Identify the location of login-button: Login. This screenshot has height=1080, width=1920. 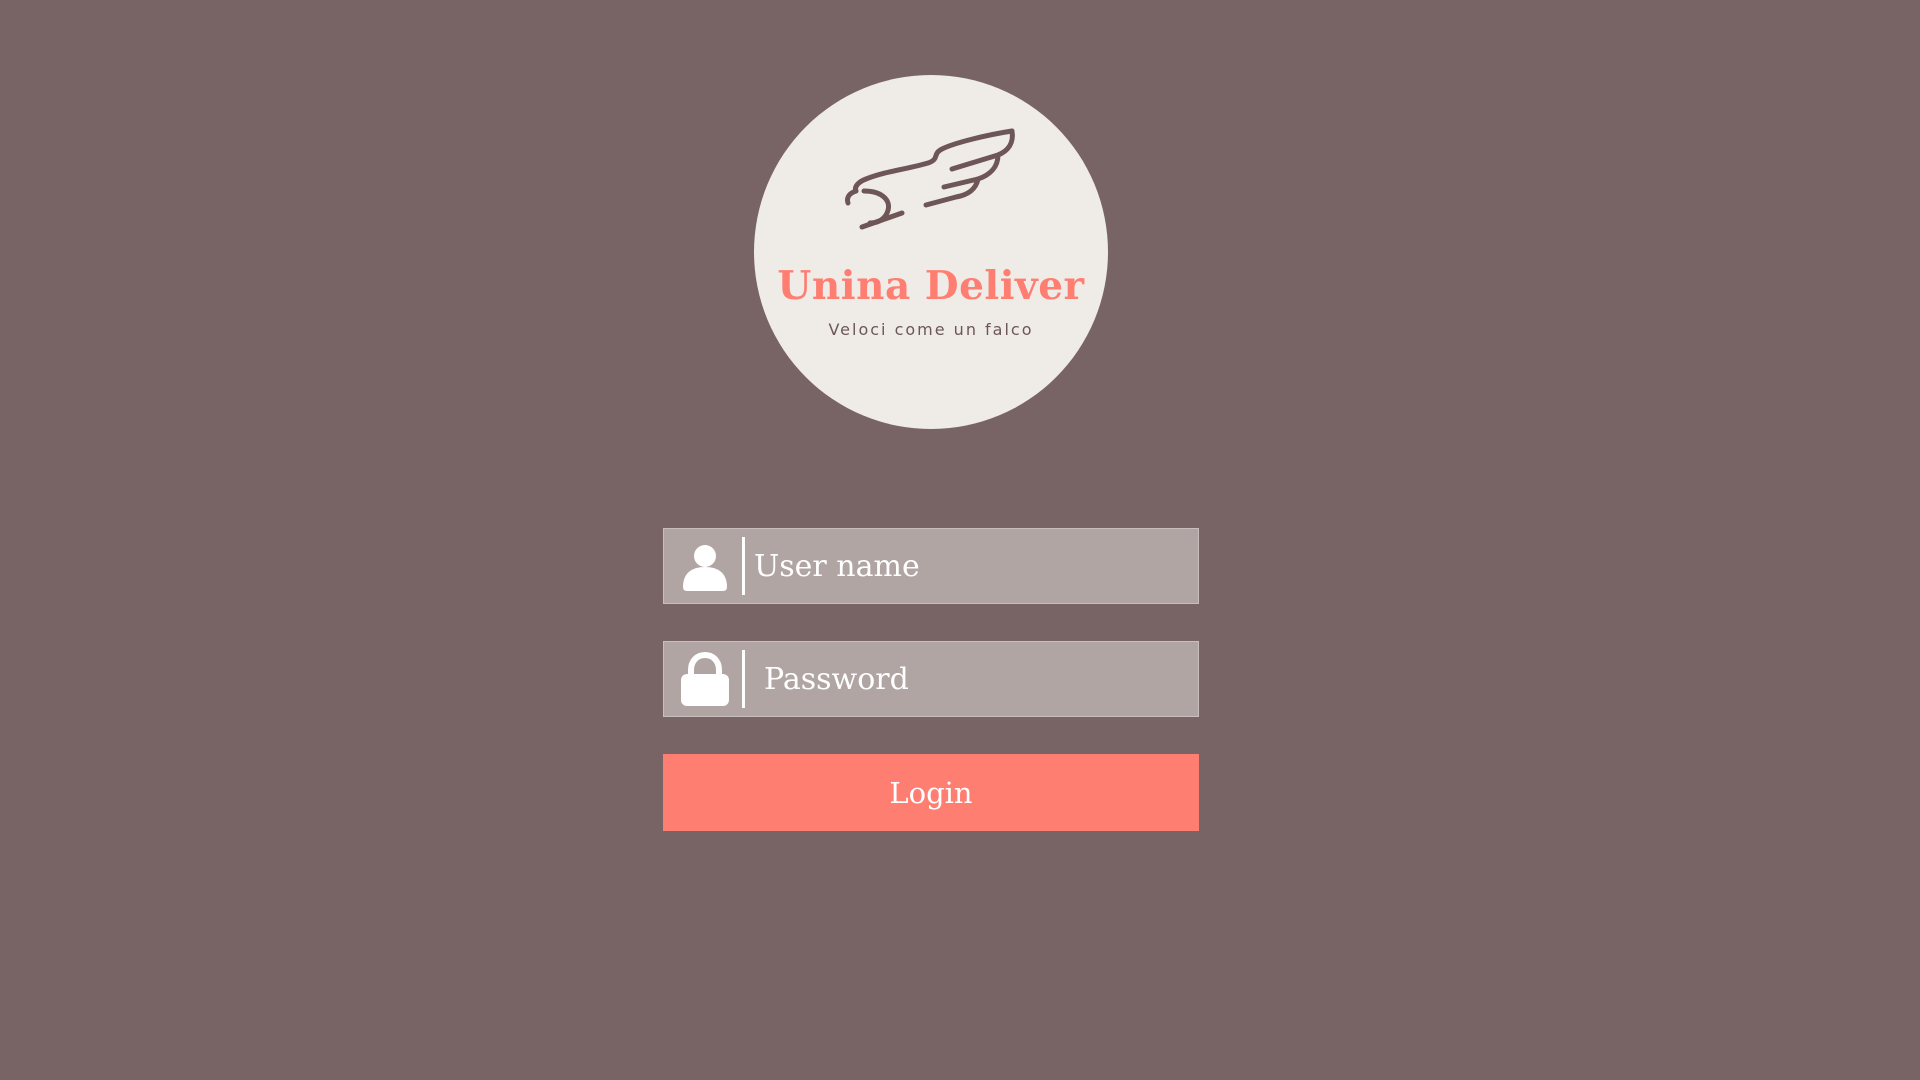
(931, 792).